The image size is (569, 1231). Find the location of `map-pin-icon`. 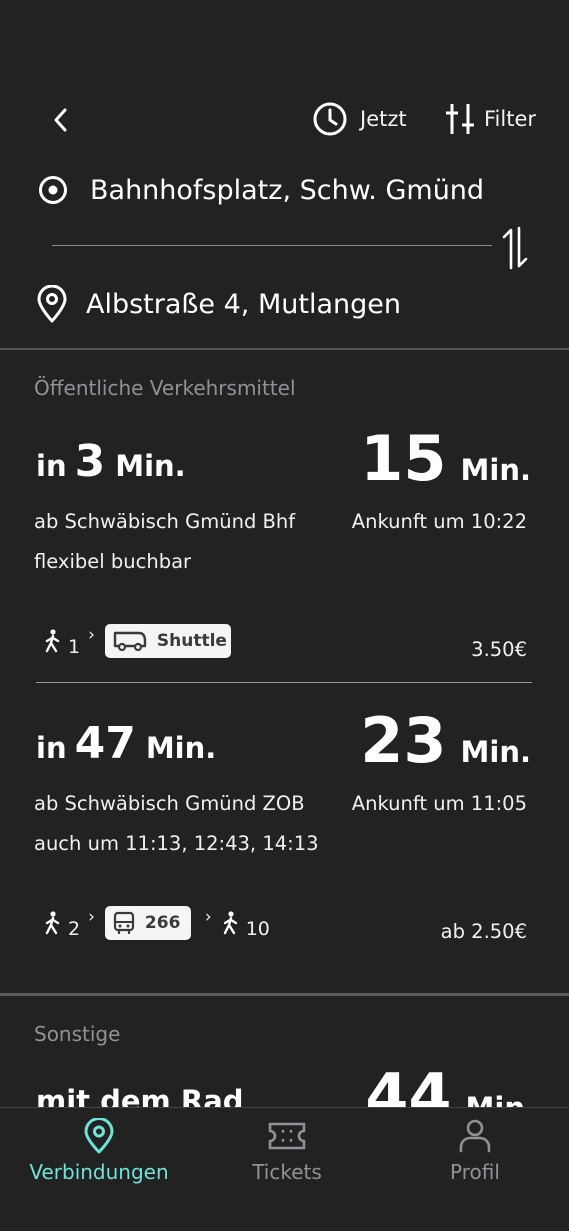

map-pin-icon is located at coordinates (52, 304).